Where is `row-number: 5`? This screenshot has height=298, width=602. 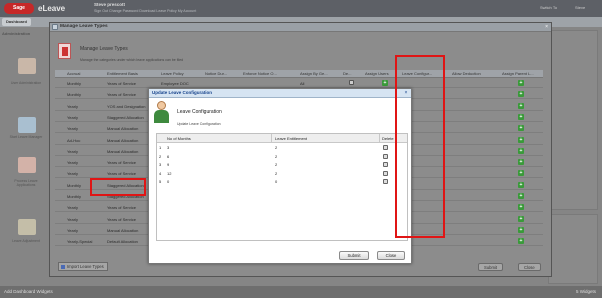 row-number: 5 is located at coordinates (160, 181).